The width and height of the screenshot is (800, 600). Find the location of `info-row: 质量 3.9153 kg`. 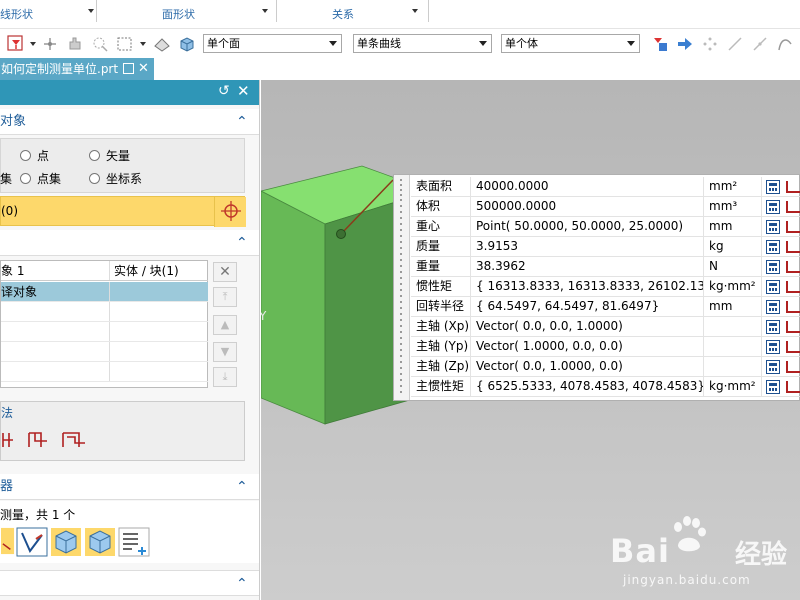

info-row: 质量 3.9153 kg is located at coordinates (605, 247).